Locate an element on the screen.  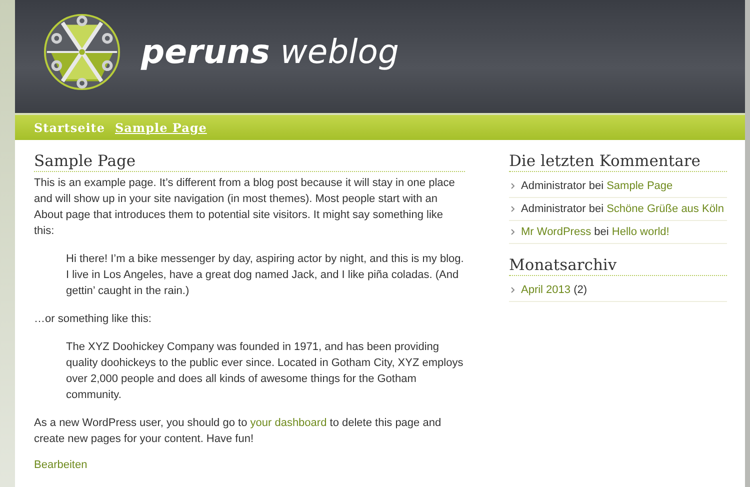
edit-link: Bearbeiten is located at coordinates (61, 465).